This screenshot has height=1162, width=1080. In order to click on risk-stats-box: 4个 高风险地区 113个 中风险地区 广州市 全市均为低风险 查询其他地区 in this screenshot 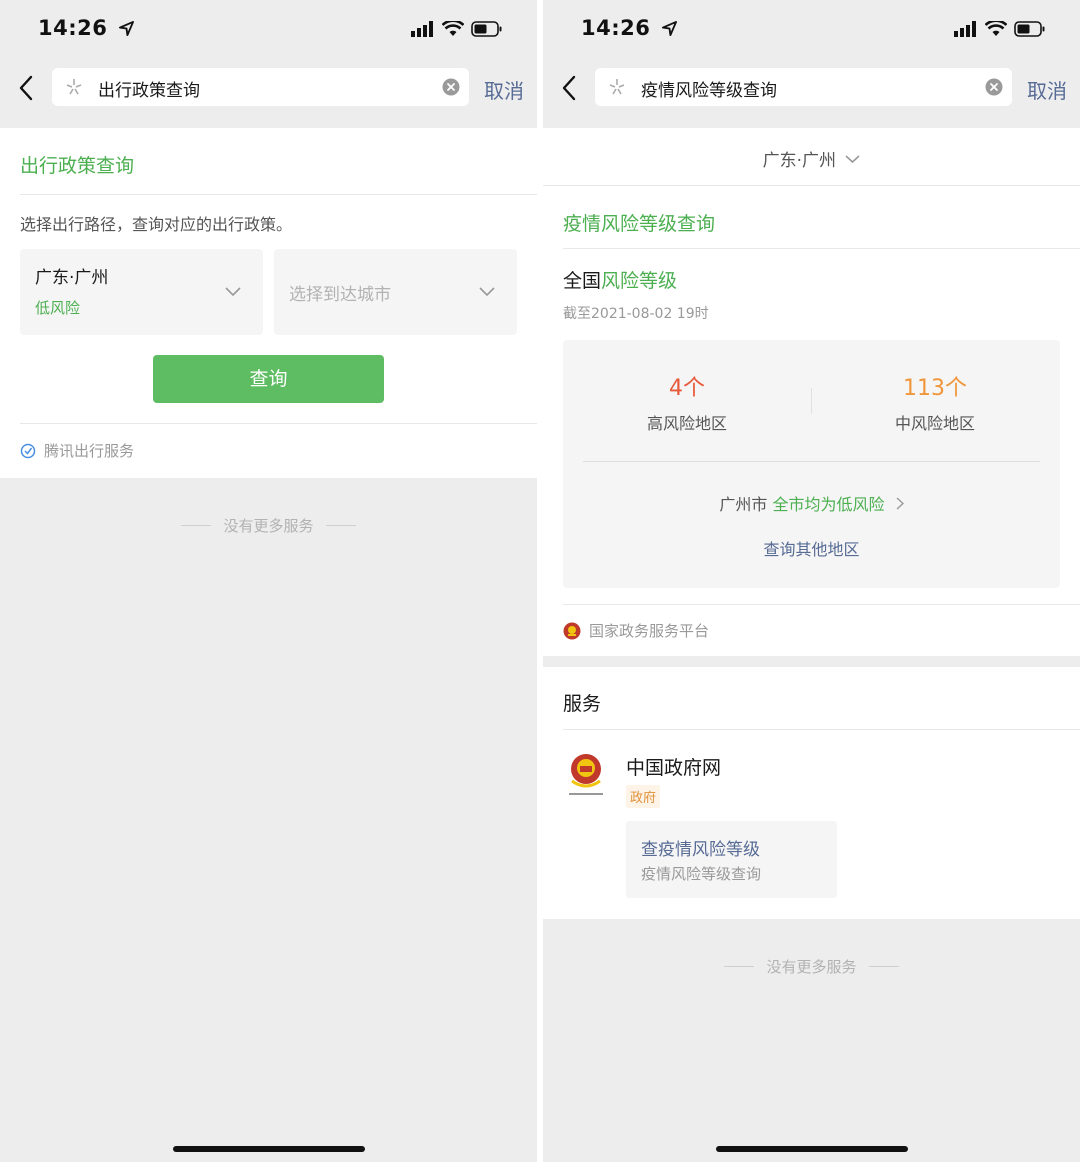, I will do `click(811, 464)`.